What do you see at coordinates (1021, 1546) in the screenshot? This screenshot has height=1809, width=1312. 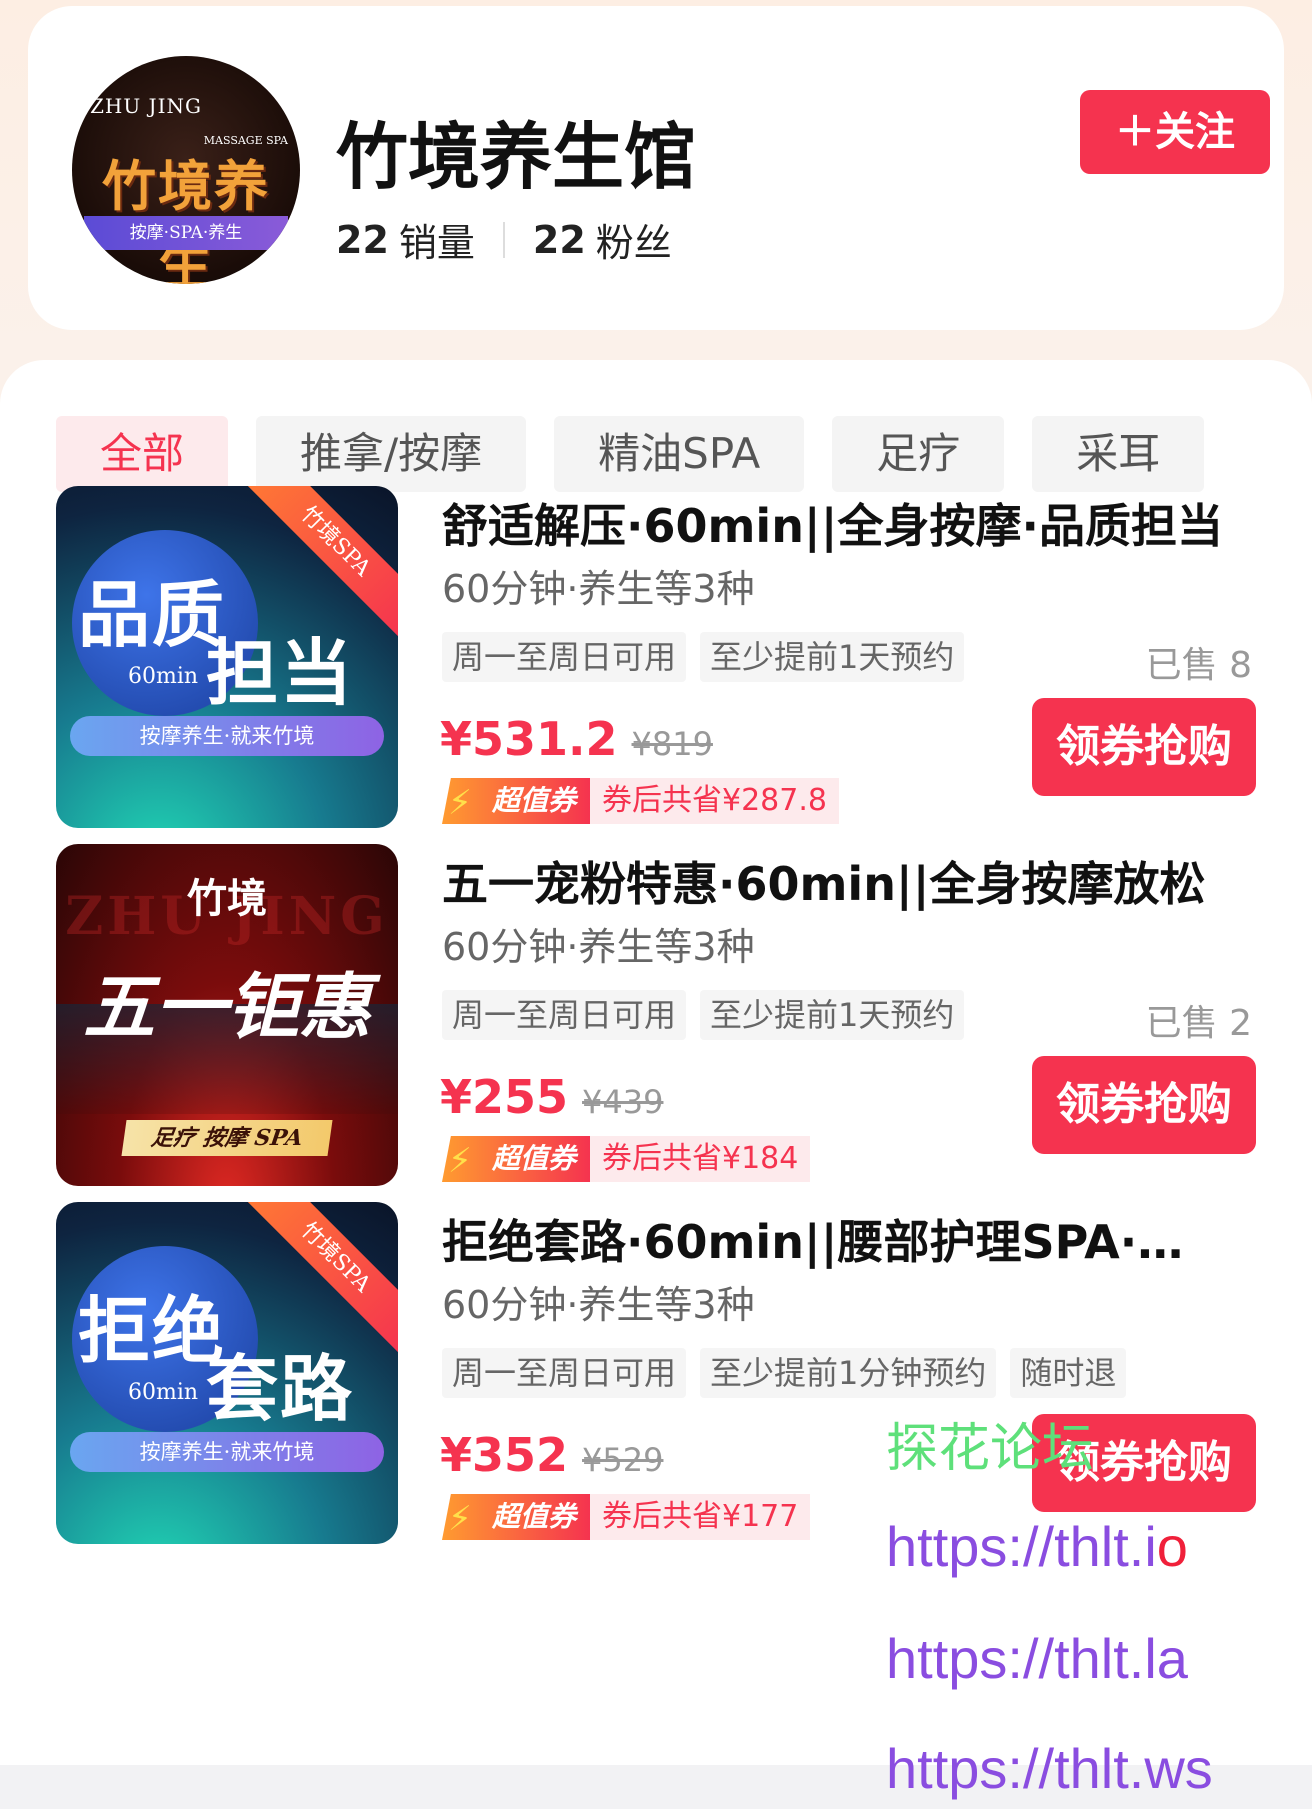 I see `watermark-url-1-main: https://thlt.i` at bounding box center [1021, 1546].